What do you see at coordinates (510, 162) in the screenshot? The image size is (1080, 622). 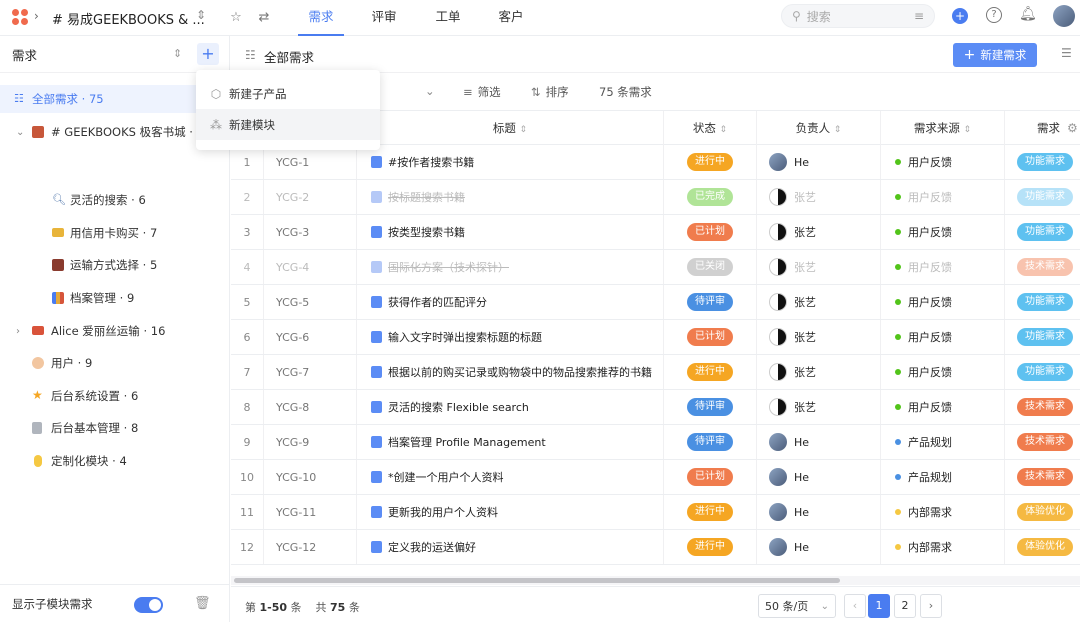 I see `row-title: #按作者搜索书籍` at bounding box center [510, 162].